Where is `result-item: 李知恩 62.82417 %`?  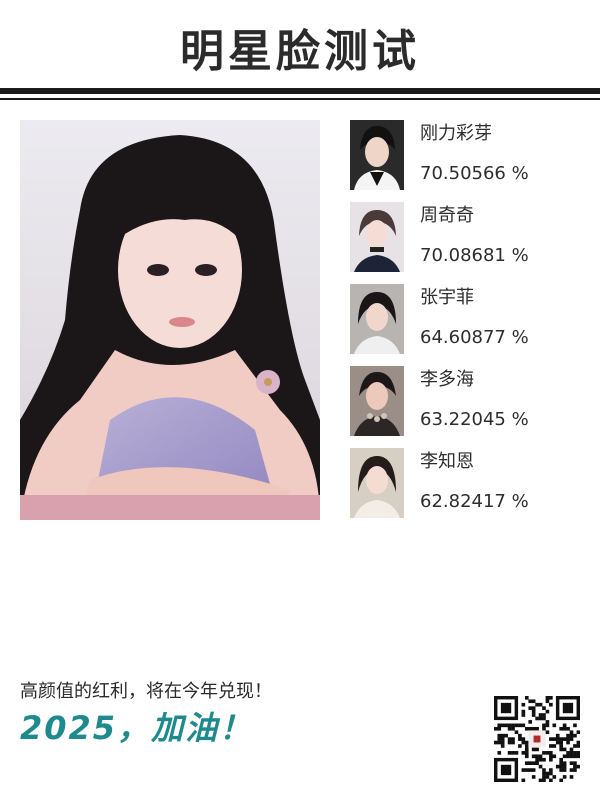 result-item: 李知恩 62.82417 % is located at coordinates (470, 489).